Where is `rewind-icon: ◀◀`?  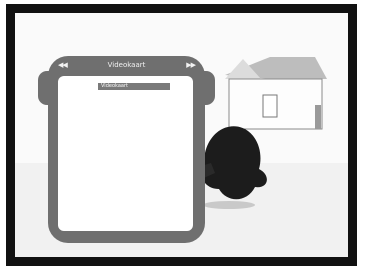
rewind-icon: ◀◀ is located at coordinates (63, 65).